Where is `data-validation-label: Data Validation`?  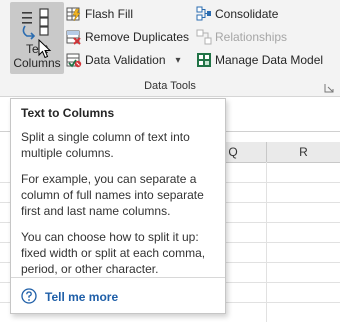
data-validation-label: Data Validation is located at coordinates (125, 60).